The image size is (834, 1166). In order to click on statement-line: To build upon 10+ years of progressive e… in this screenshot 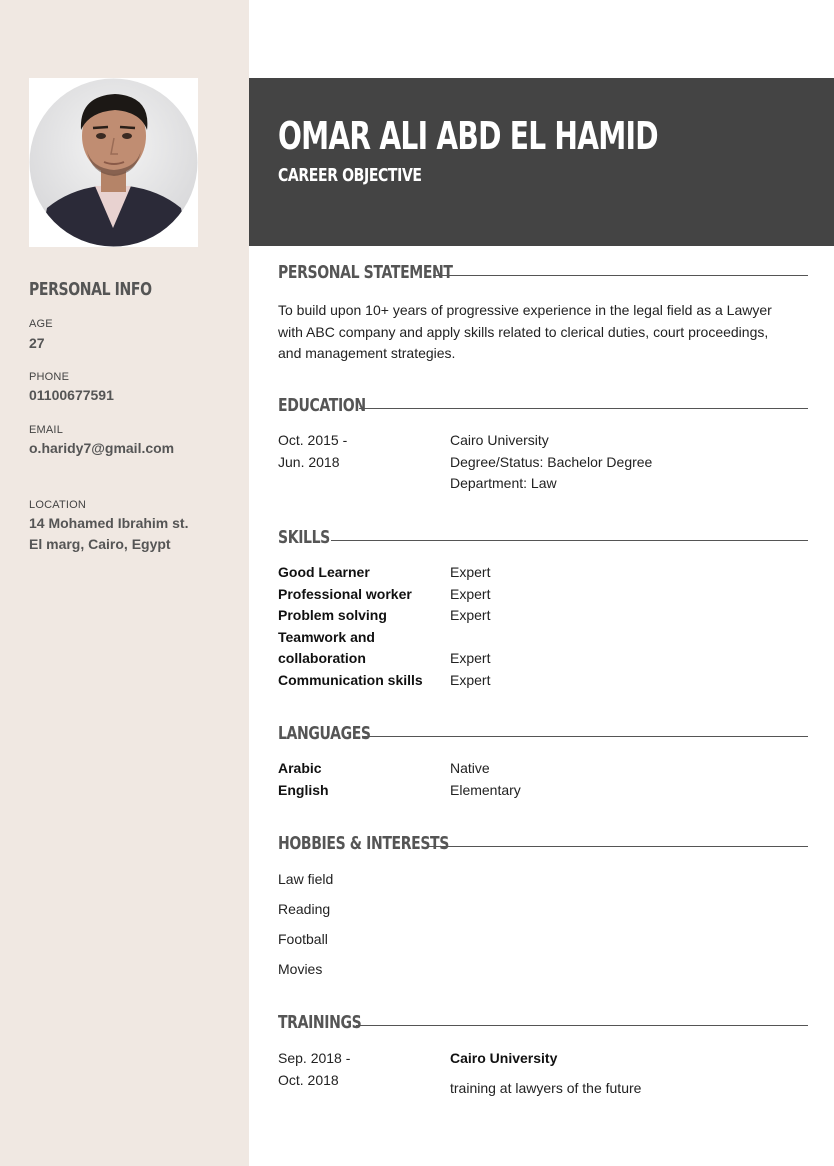, I will do `click(525, 310)`.